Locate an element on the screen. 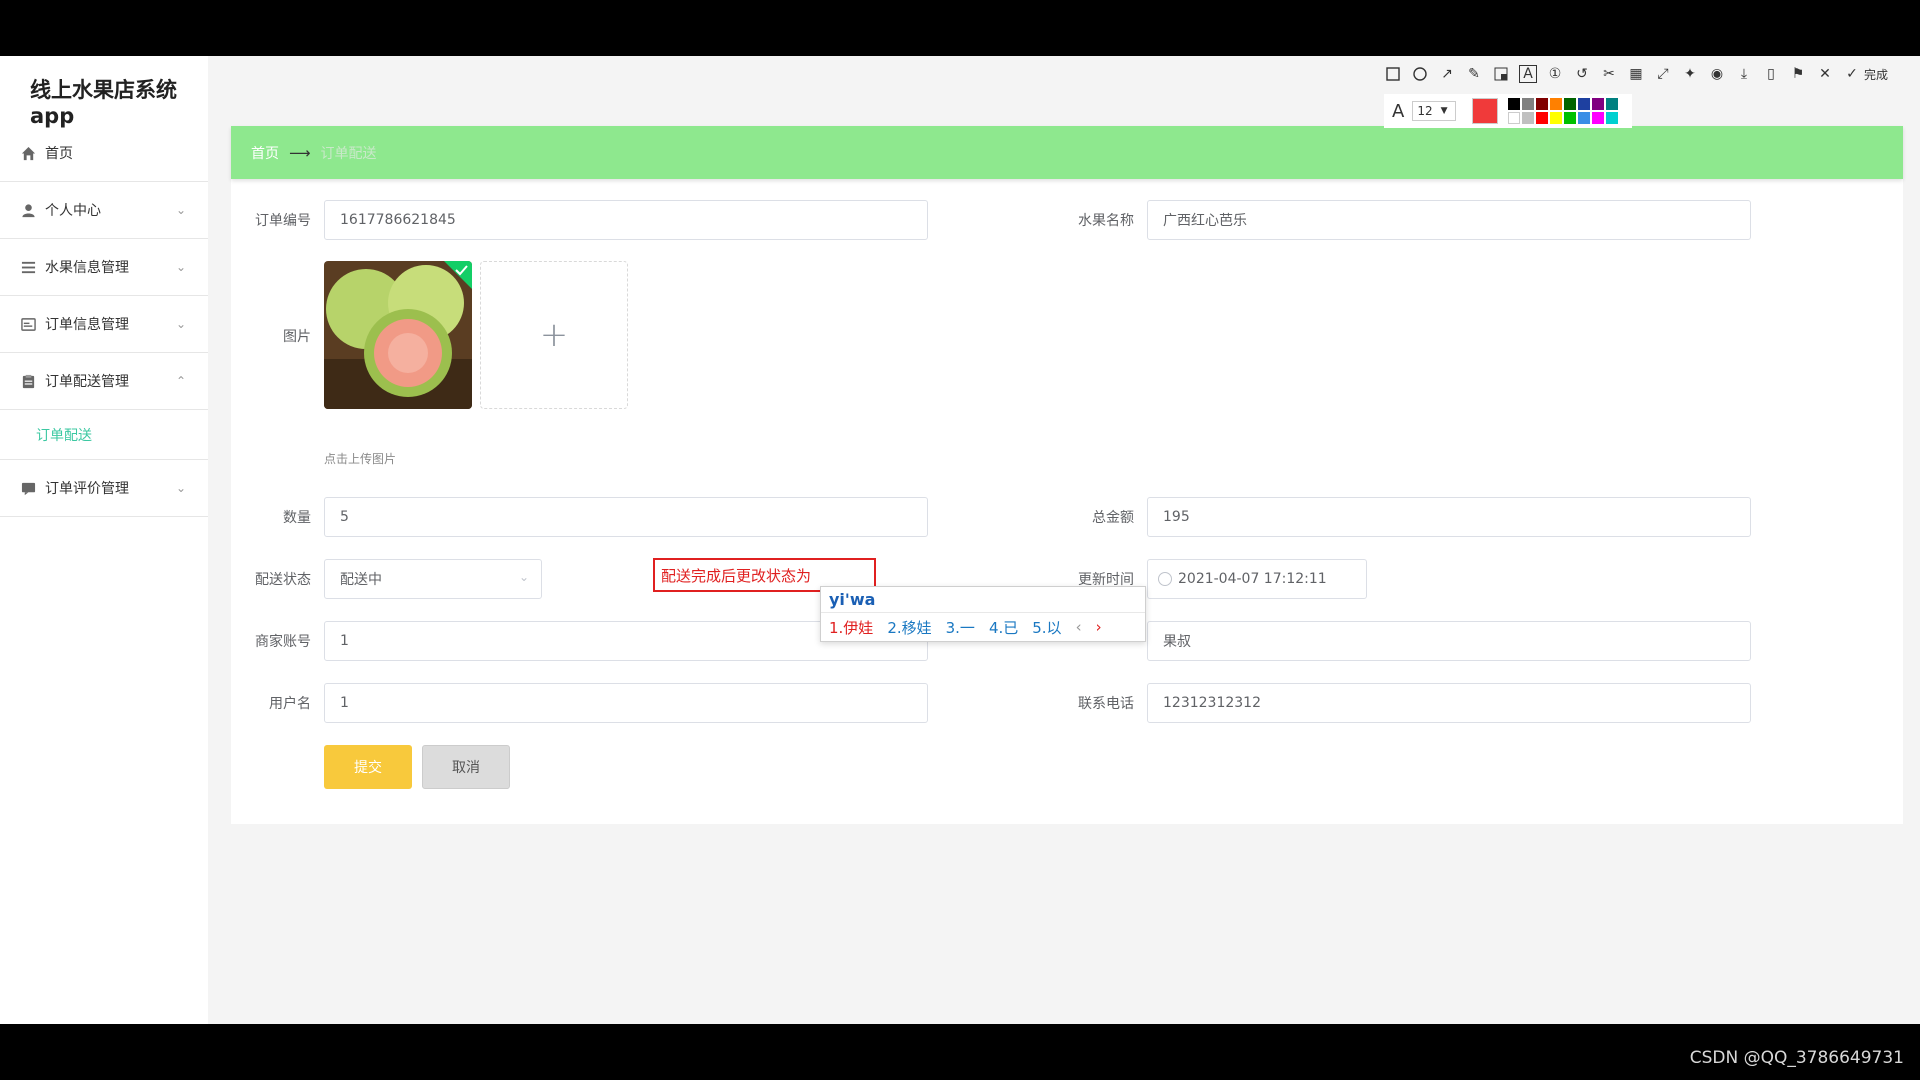  merchant-name-input: 果叔 is located at coordinates (1449, 641).